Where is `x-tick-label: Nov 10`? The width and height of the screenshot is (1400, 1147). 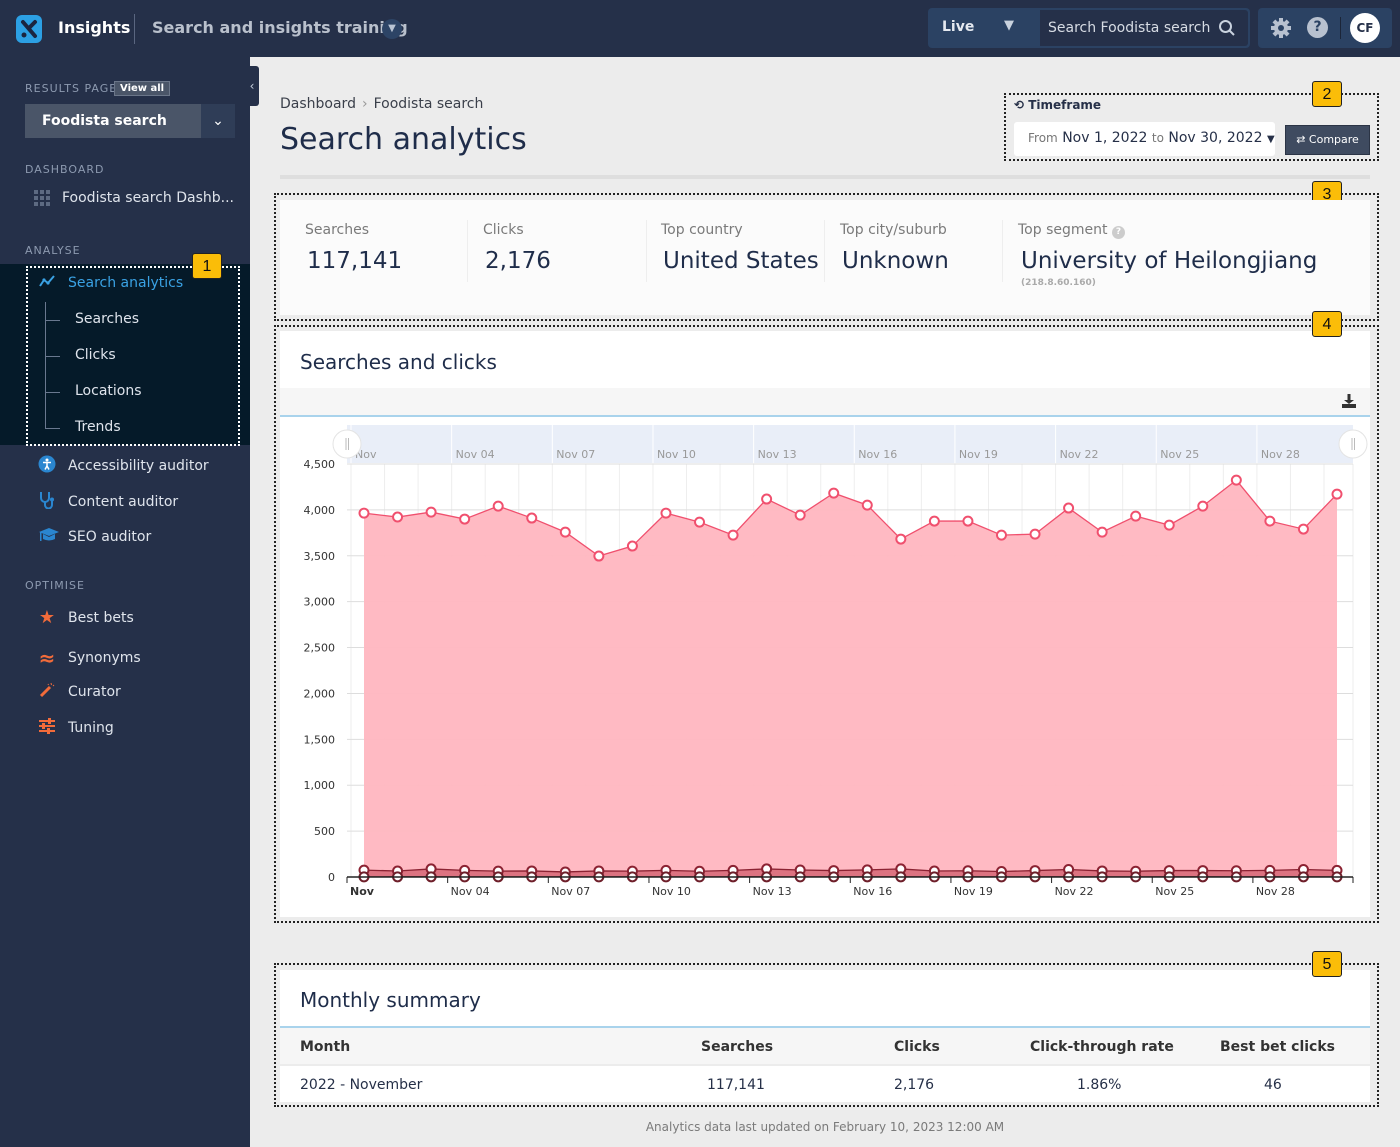 x-tick-label: Nov 10 is located at coordinates (671, 891).